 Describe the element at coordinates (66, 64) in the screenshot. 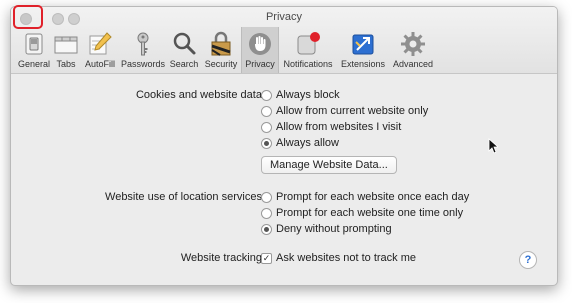

I see `tab-tabs-label: Tabs` at that location.